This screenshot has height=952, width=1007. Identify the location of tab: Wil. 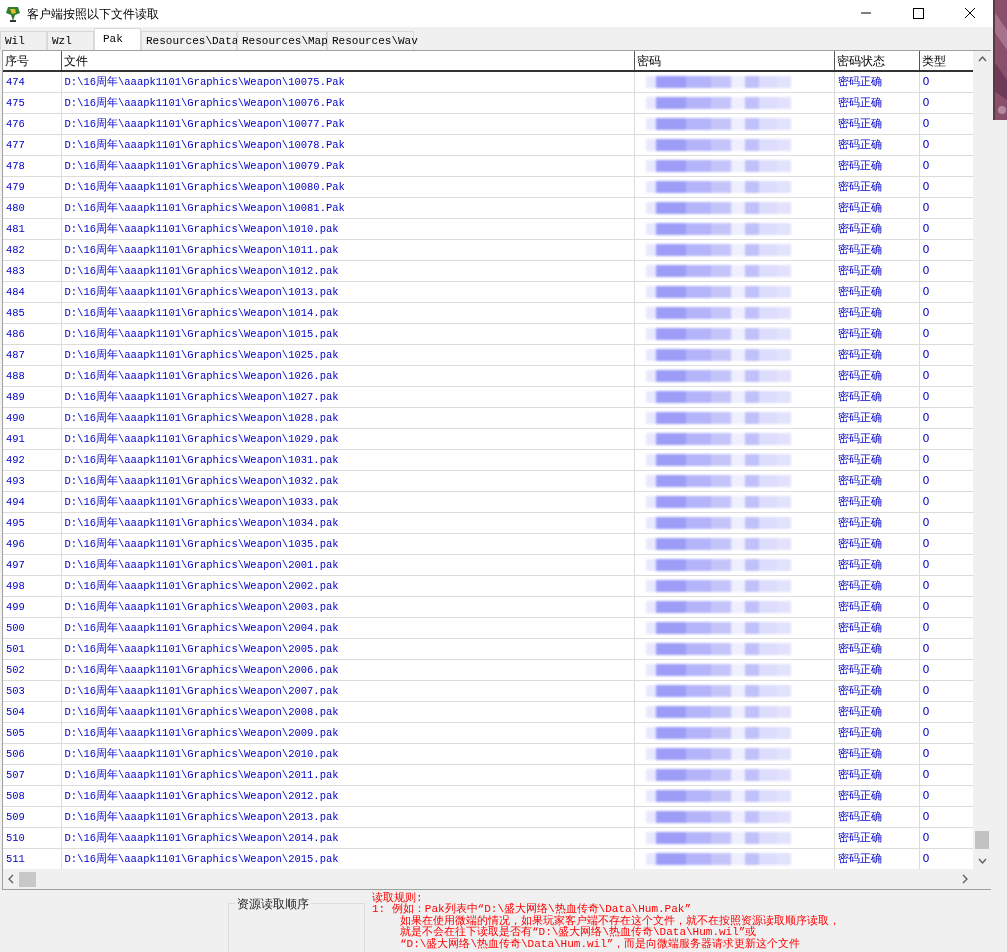
(23, 40).